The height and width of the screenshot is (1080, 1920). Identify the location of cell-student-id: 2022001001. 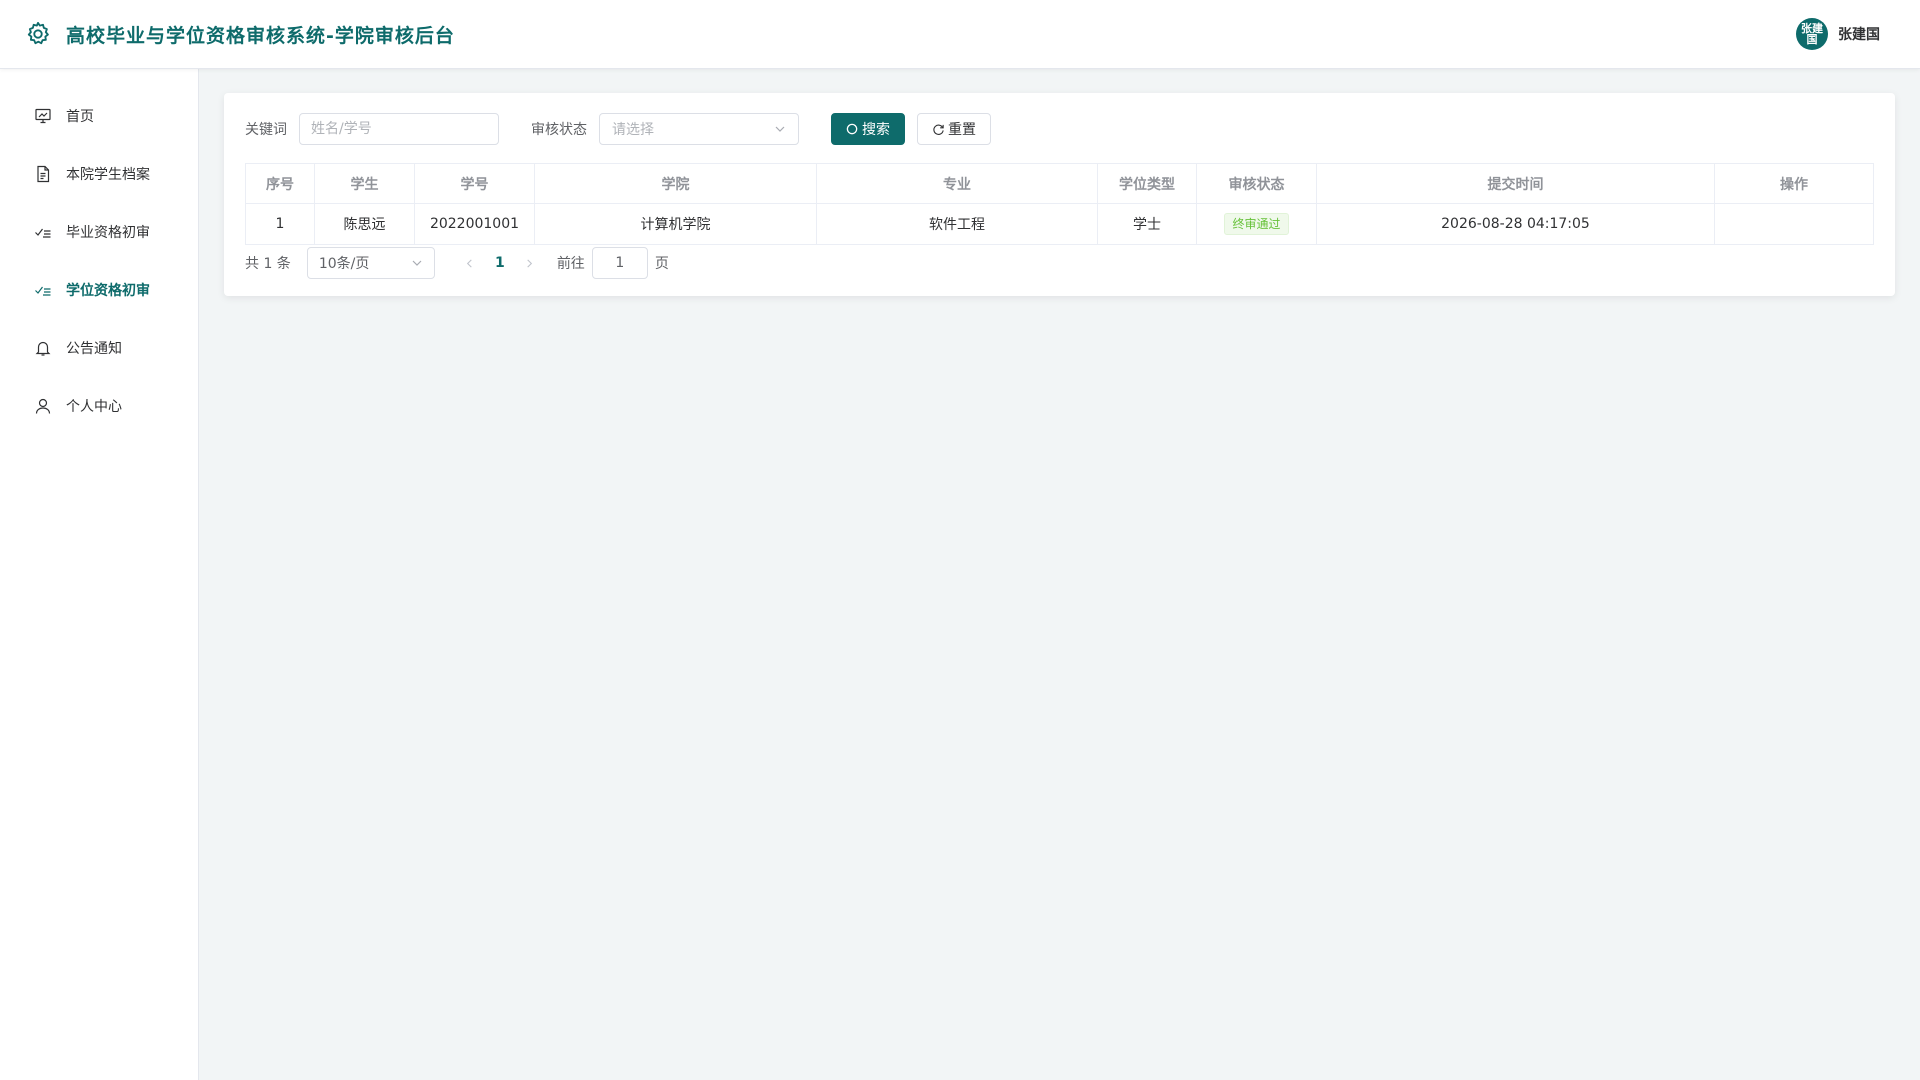
(474, 224).